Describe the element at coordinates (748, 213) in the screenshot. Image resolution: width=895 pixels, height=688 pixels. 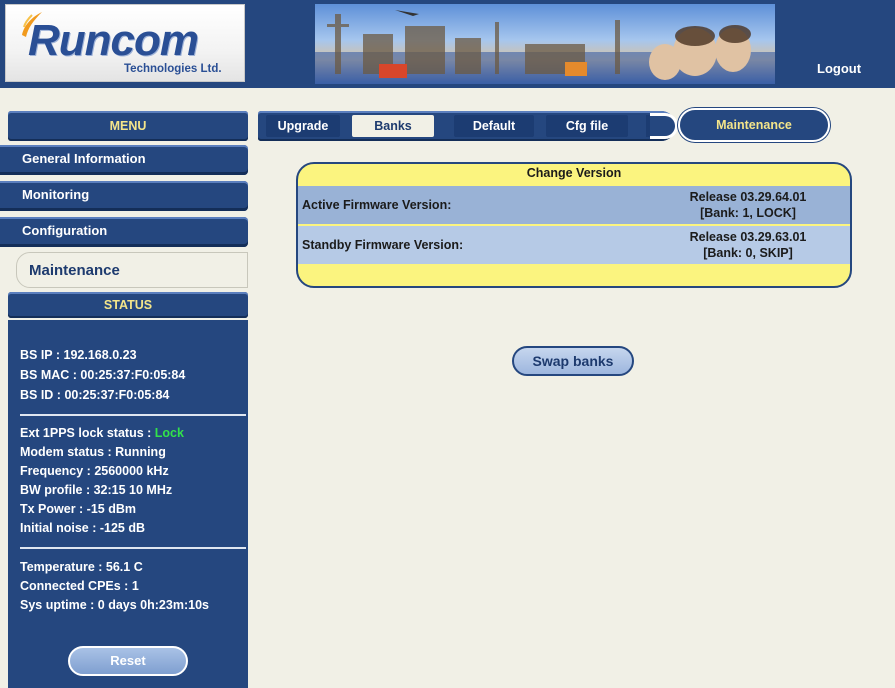
I see `active-firmware-bank: [Bank: 1, LOCK]` at that location.